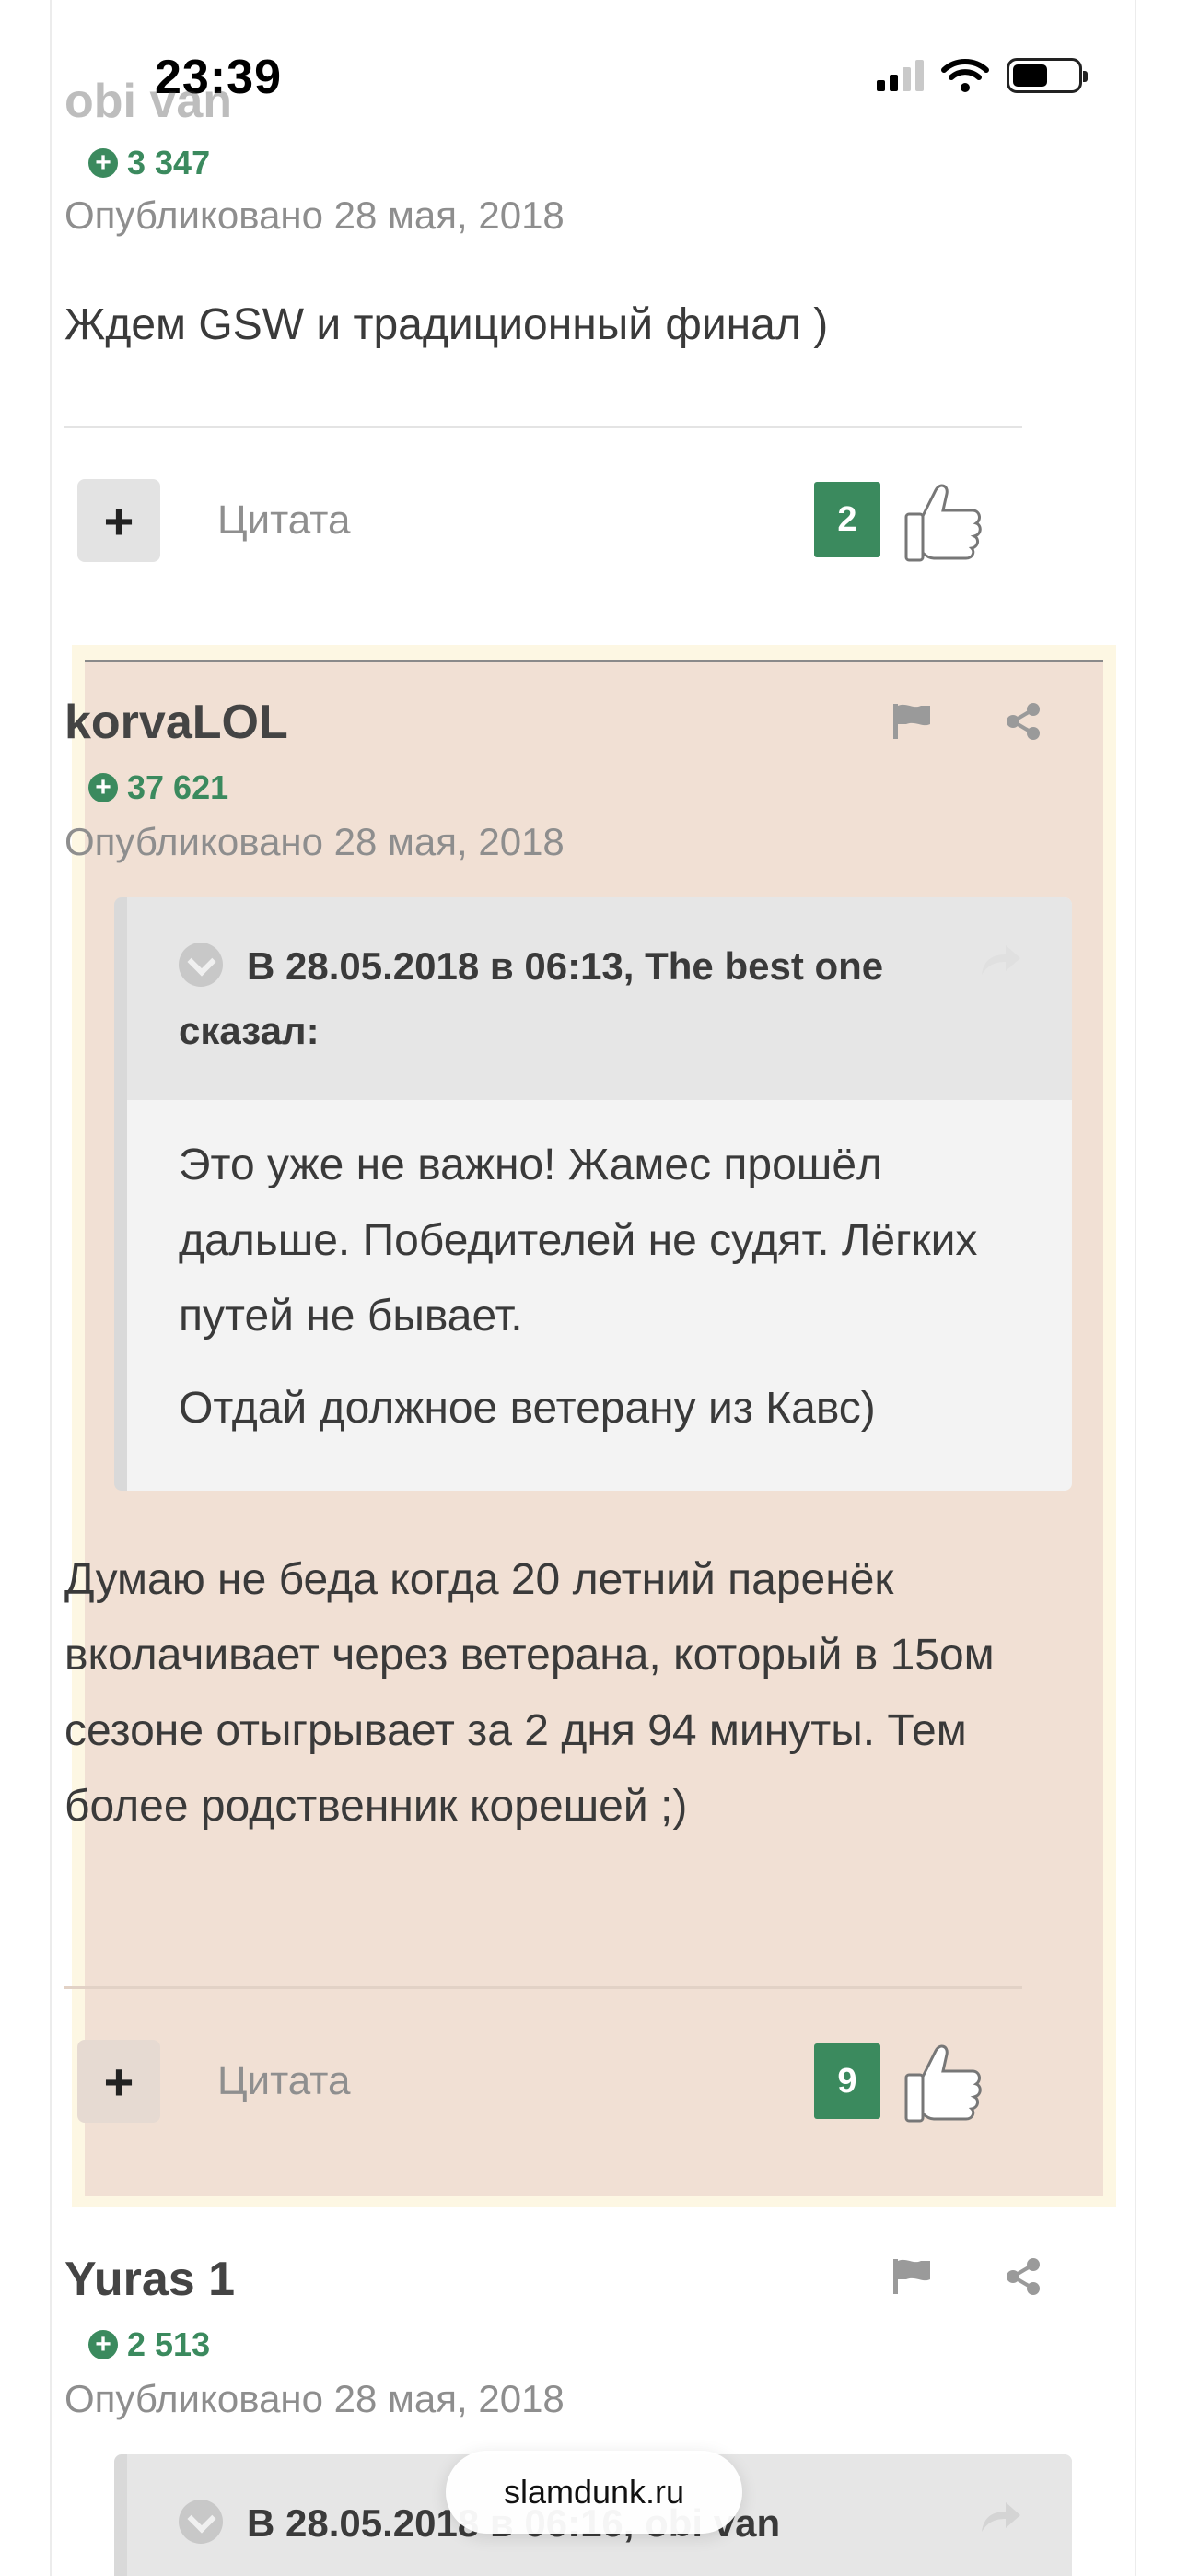 Image resolution: width=1188 pixels, height=2576 pixels. Describe the element at coordinates (149, 2279) in the screenshot. I see `post-author: Yuras 1` at that location.